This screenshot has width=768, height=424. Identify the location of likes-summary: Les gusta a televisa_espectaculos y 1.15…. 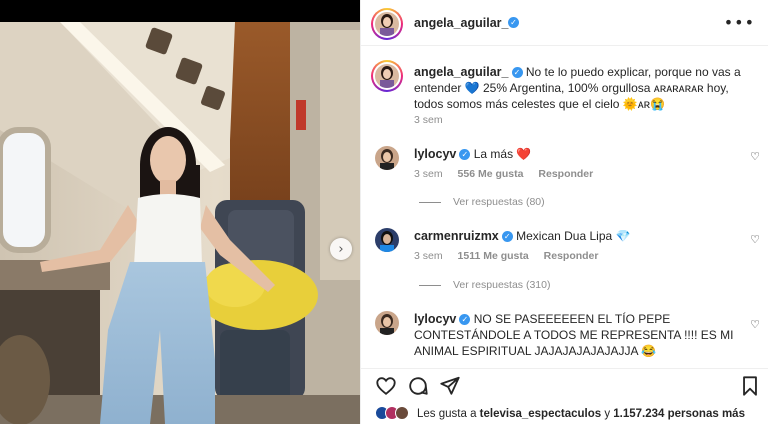
(581, 414).